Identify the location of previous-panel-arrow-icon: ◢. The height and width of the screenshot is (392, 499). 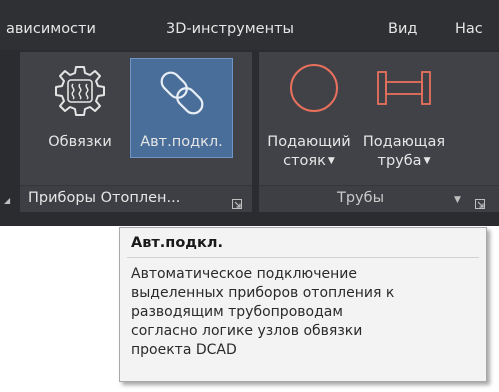
(7, 200).